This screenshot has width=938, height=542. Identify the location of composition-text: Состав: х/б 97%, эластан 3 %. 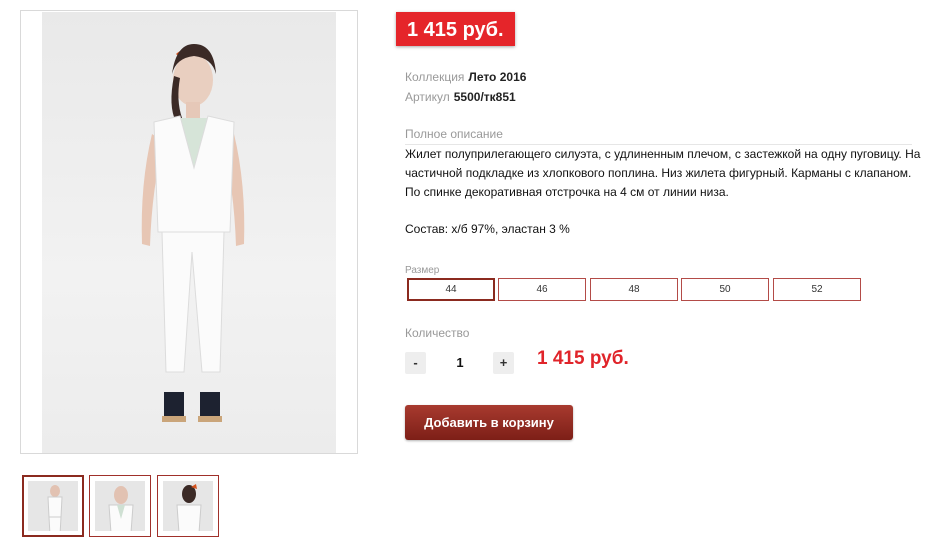
(487, 229).